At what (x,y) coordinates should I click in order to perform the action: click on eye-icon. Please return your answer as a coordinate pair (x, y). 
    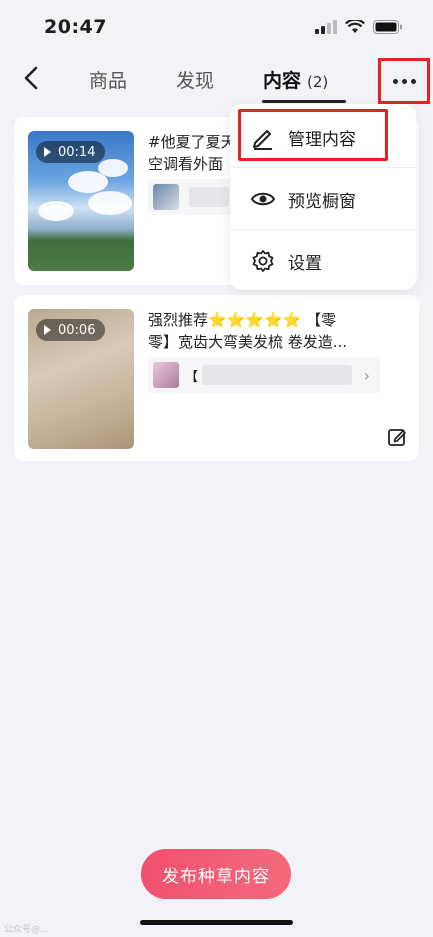
    Looking at the image, I should click on (263, 199).